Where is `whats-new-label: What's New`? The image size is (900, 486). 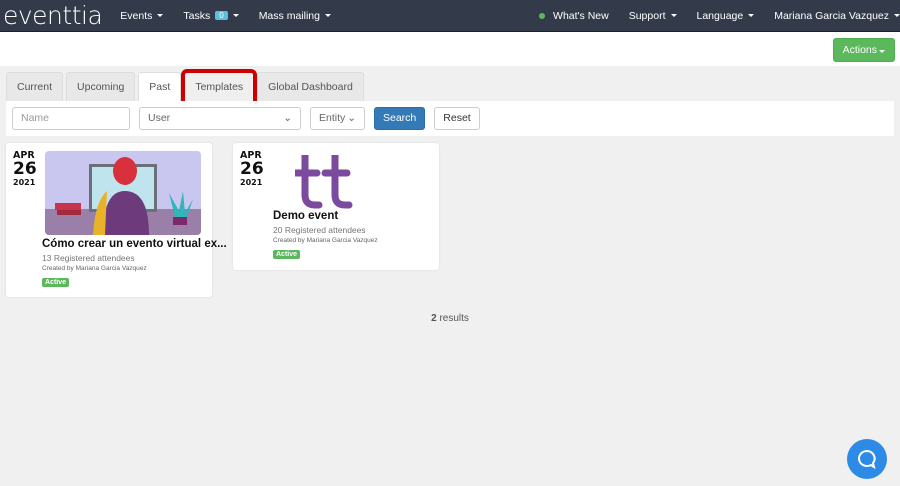
whats-new-label: What's New is located at coordinates (581, 15).